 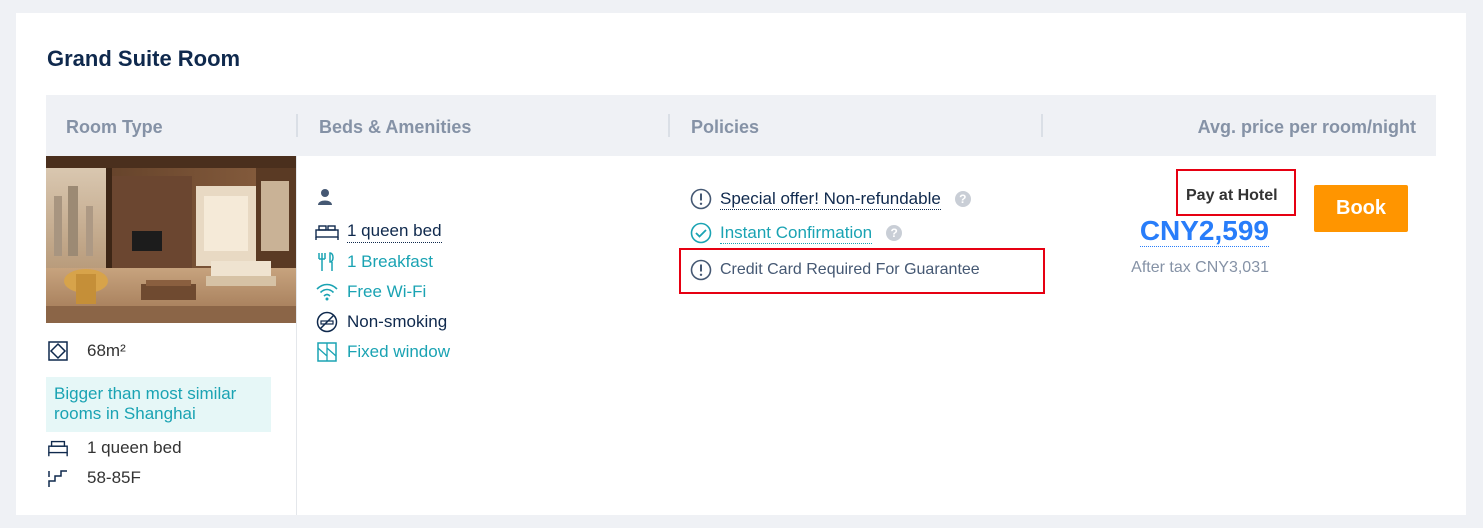 I want to click on policy-instant-confirmation: Instant Confirmation ?, so click(x=796, y=233).